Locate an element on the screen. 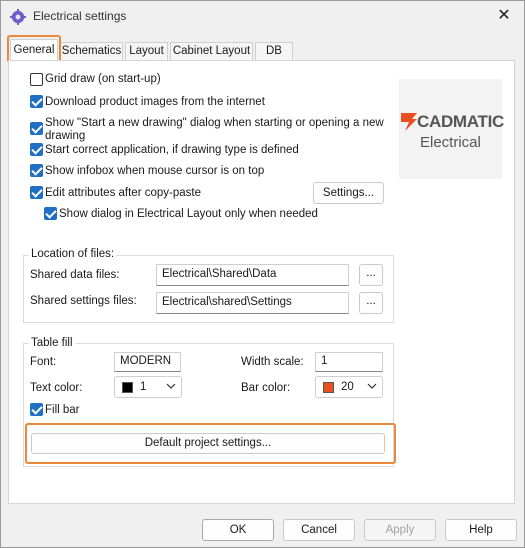 Image resolution: width=525 pixels, height=548 pixels. cadmatic-logo-mark-icon is located at coordinates (409, 122).